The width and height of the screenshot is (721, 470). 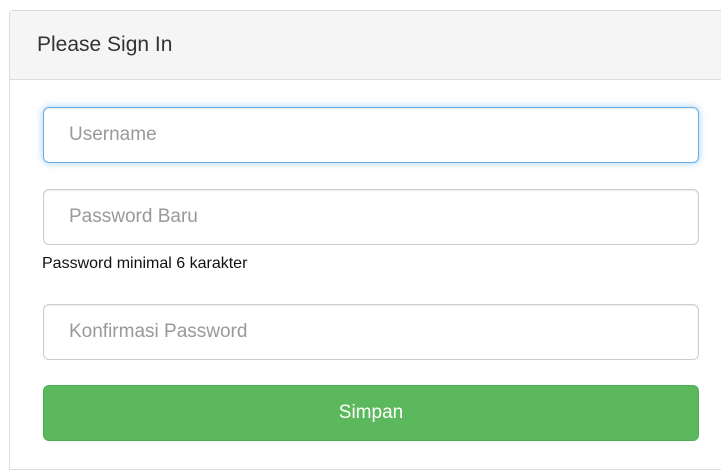 I want to click on save-button: Simpan, so click(x=371, y=413).